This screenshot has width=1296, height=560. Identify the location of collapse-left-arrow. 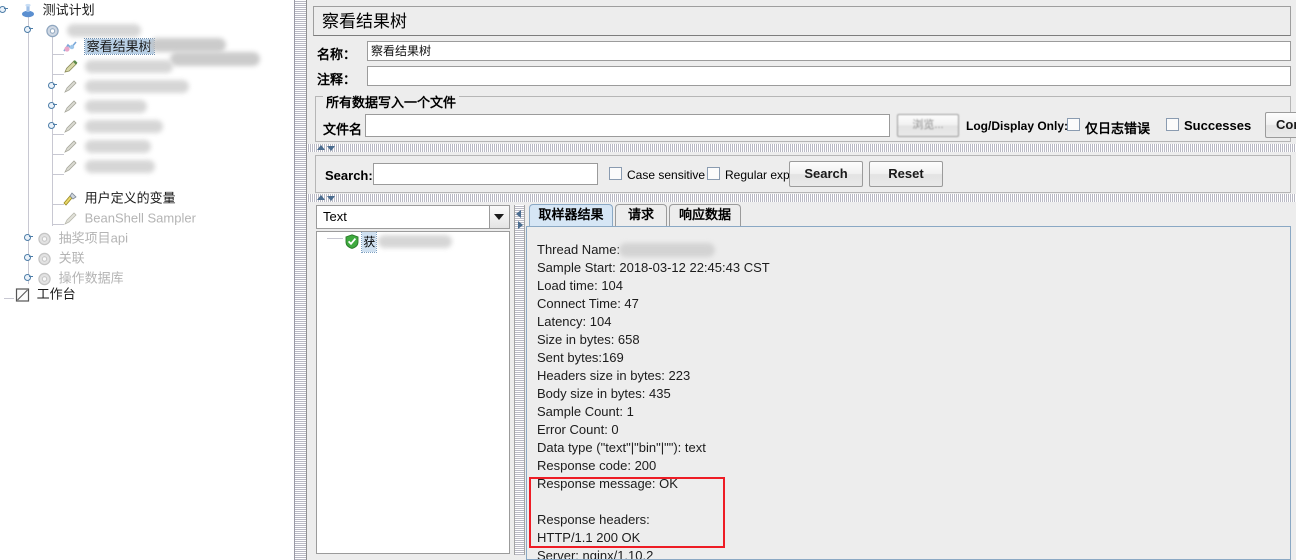
(518, 214).